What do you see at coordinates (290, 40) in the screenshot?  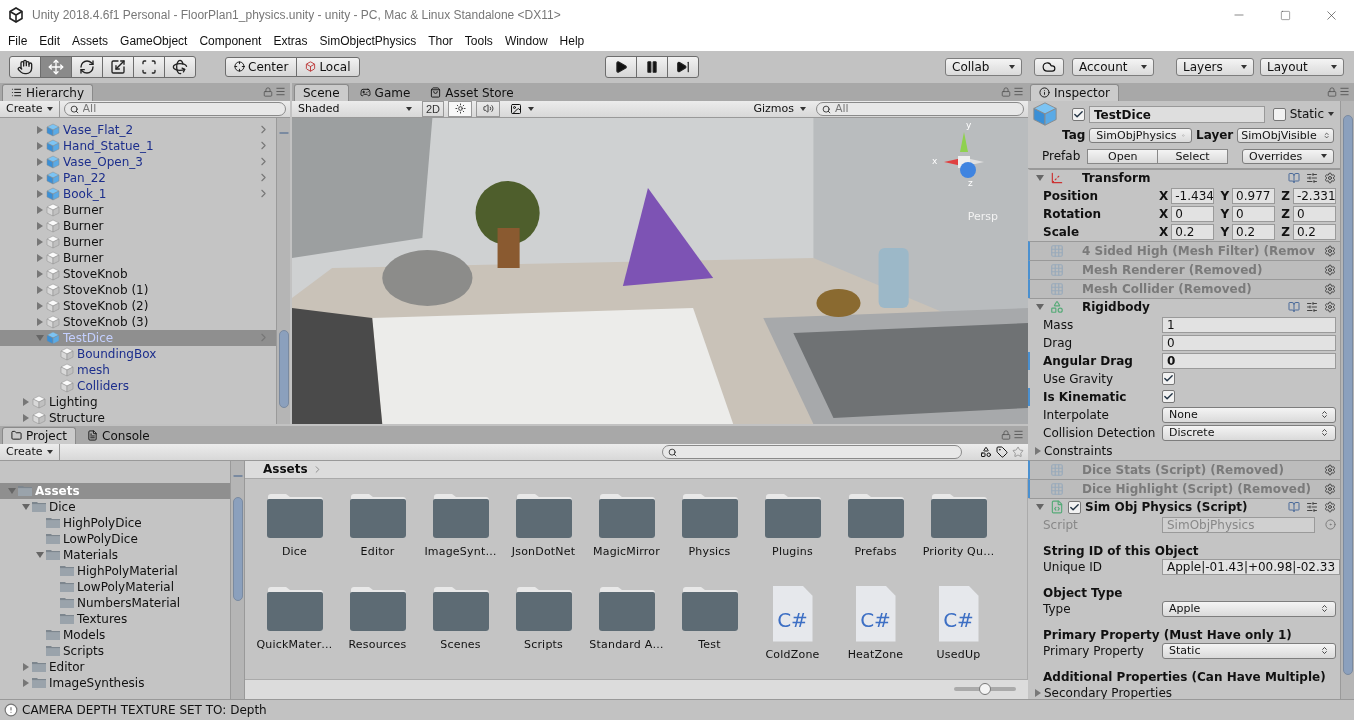 I see `menu-item: Extras` at bounding box center [290, 40].